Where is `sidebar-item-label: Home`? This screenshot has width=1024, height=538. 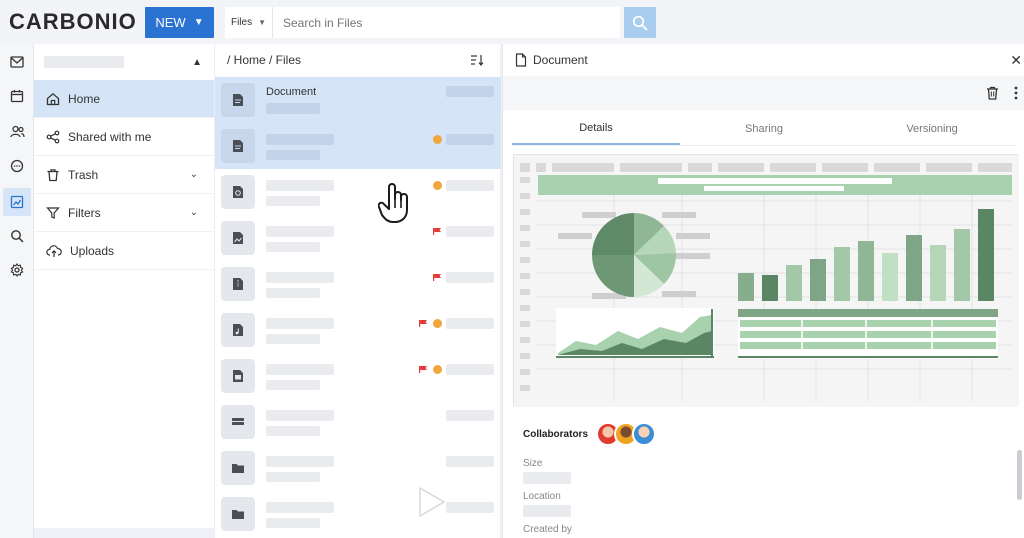
sidebar-item-label: Home is located at coordinates (84, 98).